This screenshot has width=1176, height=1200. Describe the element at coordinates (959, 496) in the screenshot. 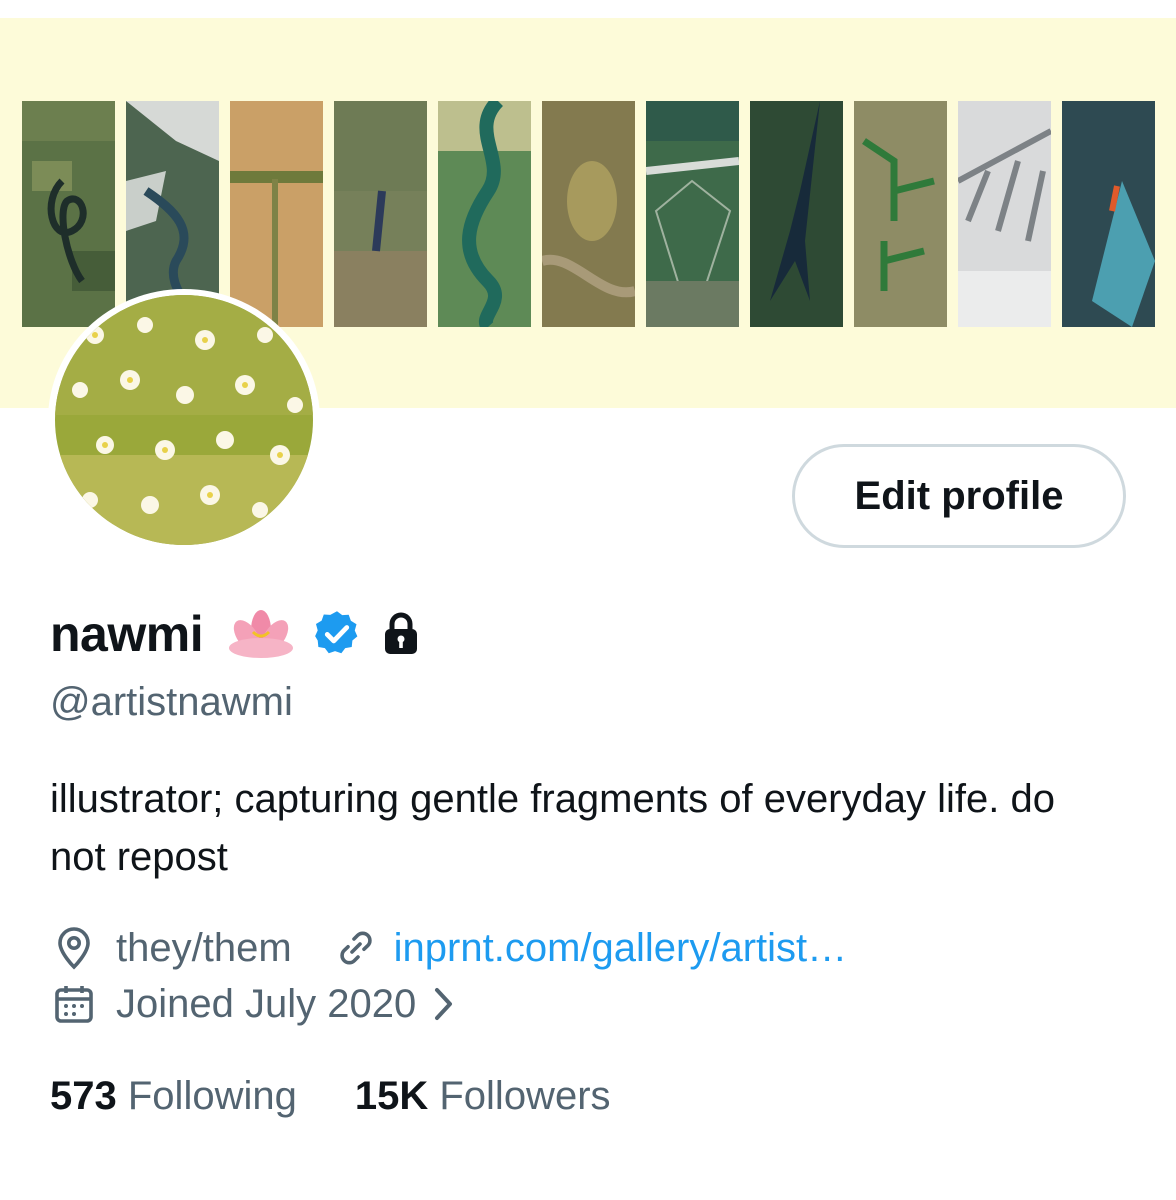

I see `edit-profile-button: Edit profile` at that location.